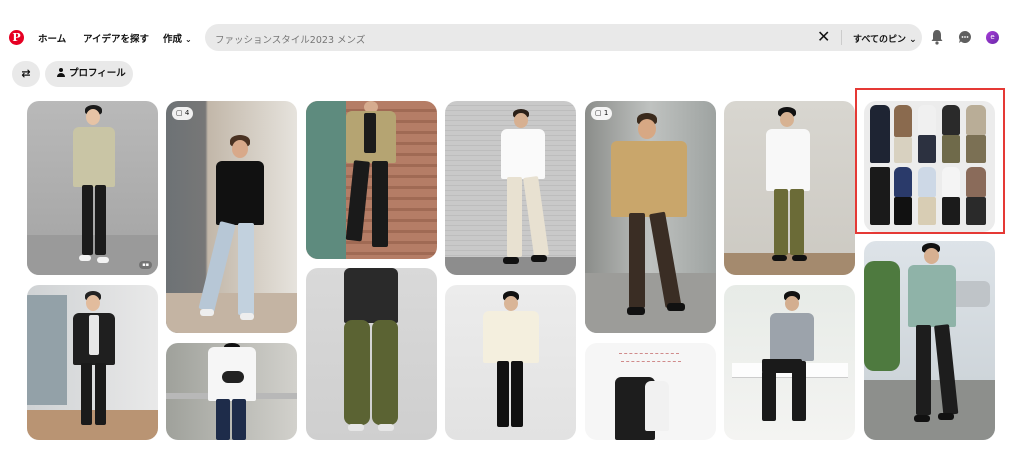 The height and width of the screenshot is (463, 1024). Describe the element at coordinates (173, 39) in the screenshot. I see `nav-create-label: 作成` at that location.